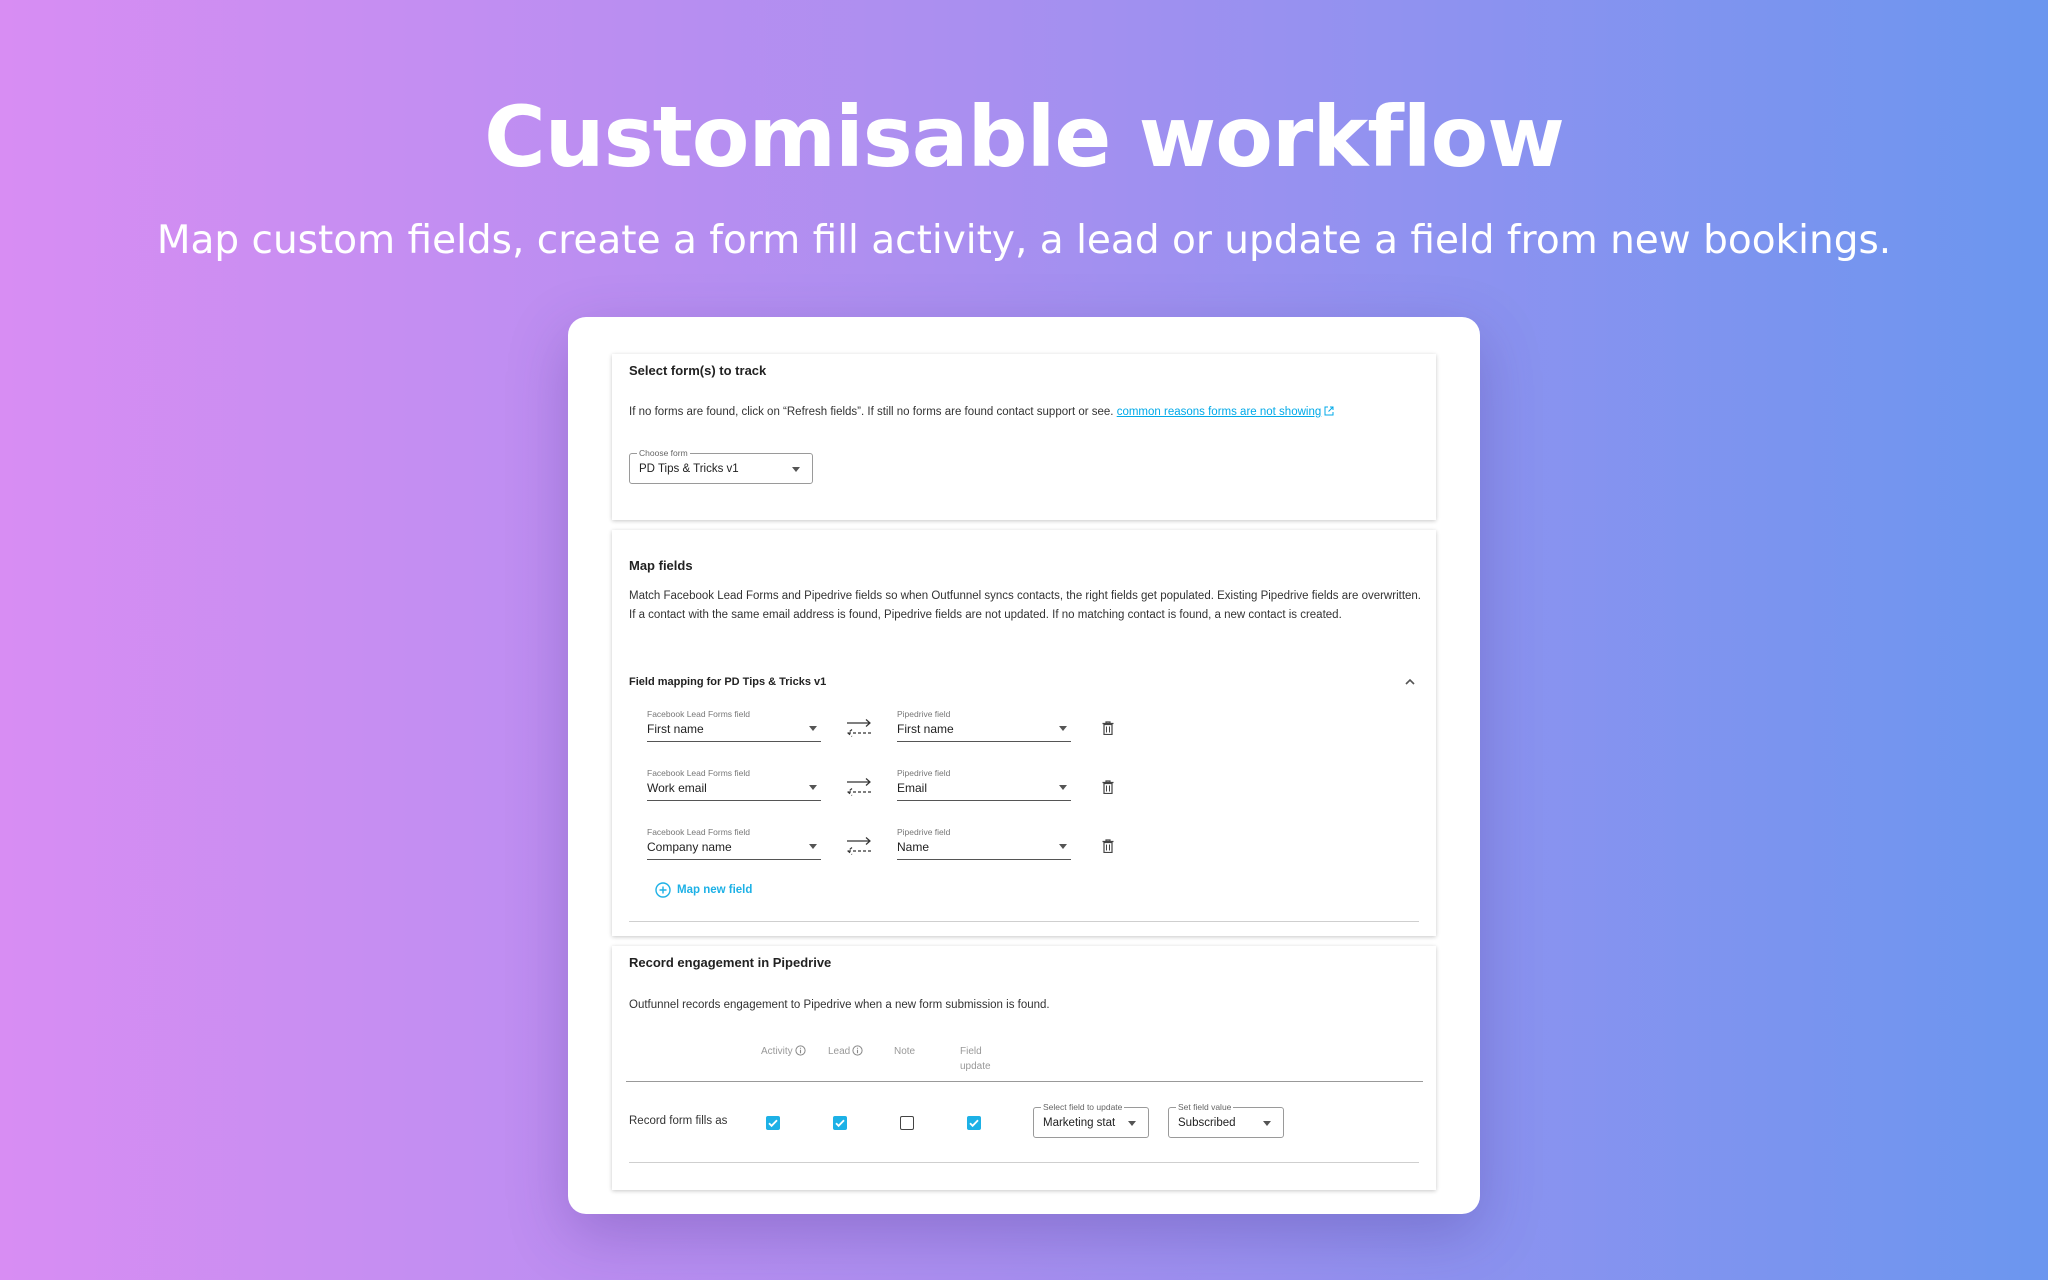 This screenshot has width=2048, height=1280. I want to click on select-forms-title: Select form(s) to track, so click(698, 370).